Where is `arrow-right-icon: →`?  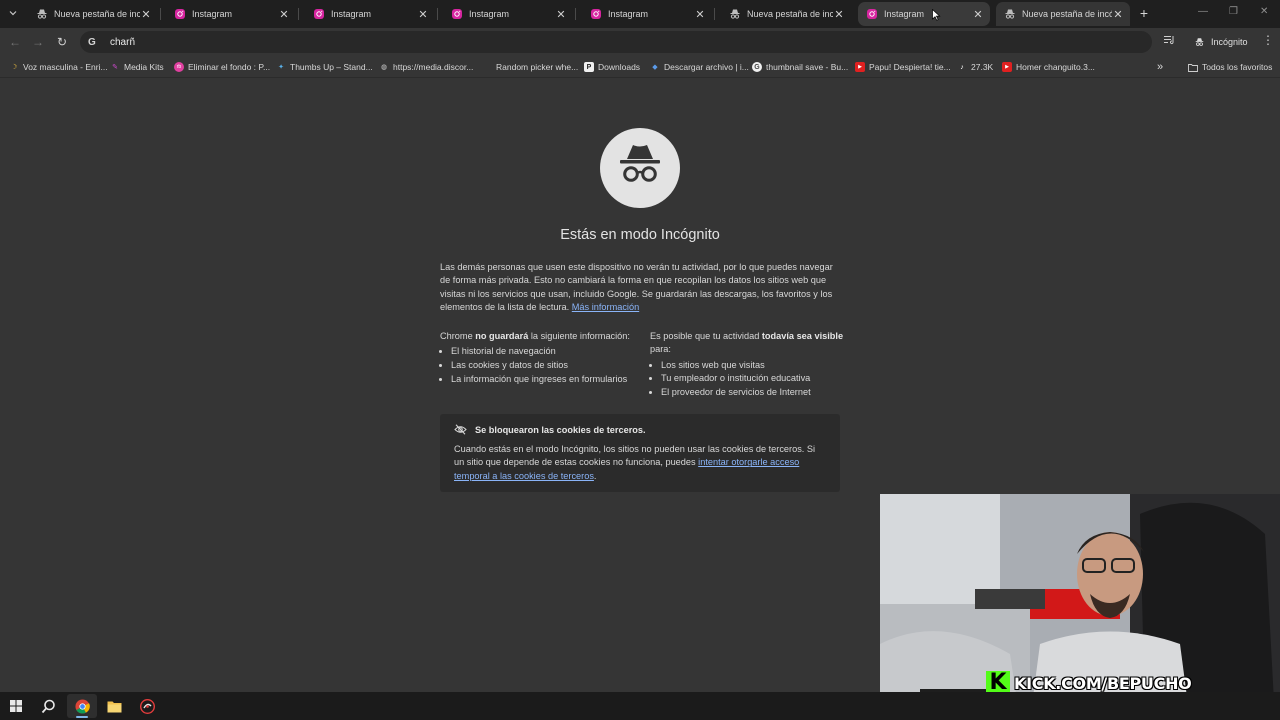
arrow-right-icon: → is located at coordinates (38, 42).